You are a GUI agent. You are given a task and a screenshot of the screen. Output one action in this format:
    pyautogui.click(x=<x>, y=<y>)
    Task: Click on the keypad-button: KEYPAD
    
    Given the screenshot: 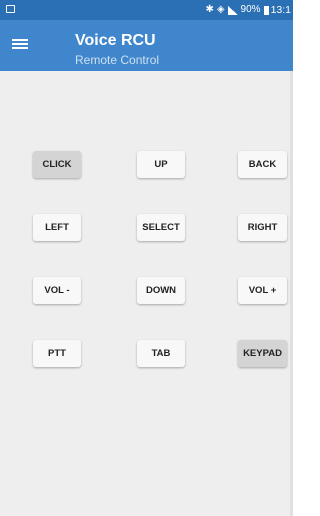 What is the action you would take?
    pyautogui.click(x=262, y=353)
    